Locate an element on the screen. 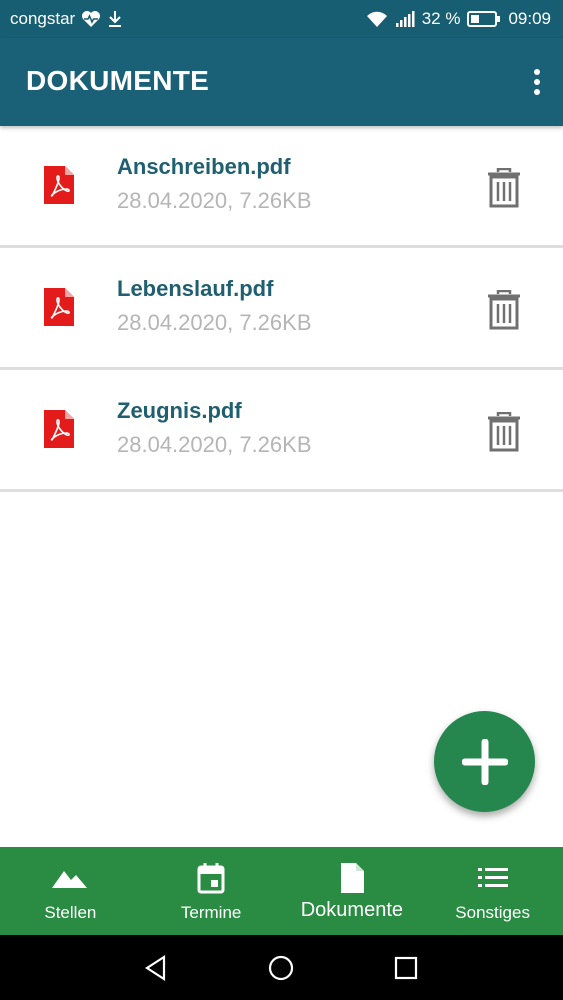 This screenshot has width=563, height=1000. document-name: Zeugnis.pdf is located at coordinates (179, 410).